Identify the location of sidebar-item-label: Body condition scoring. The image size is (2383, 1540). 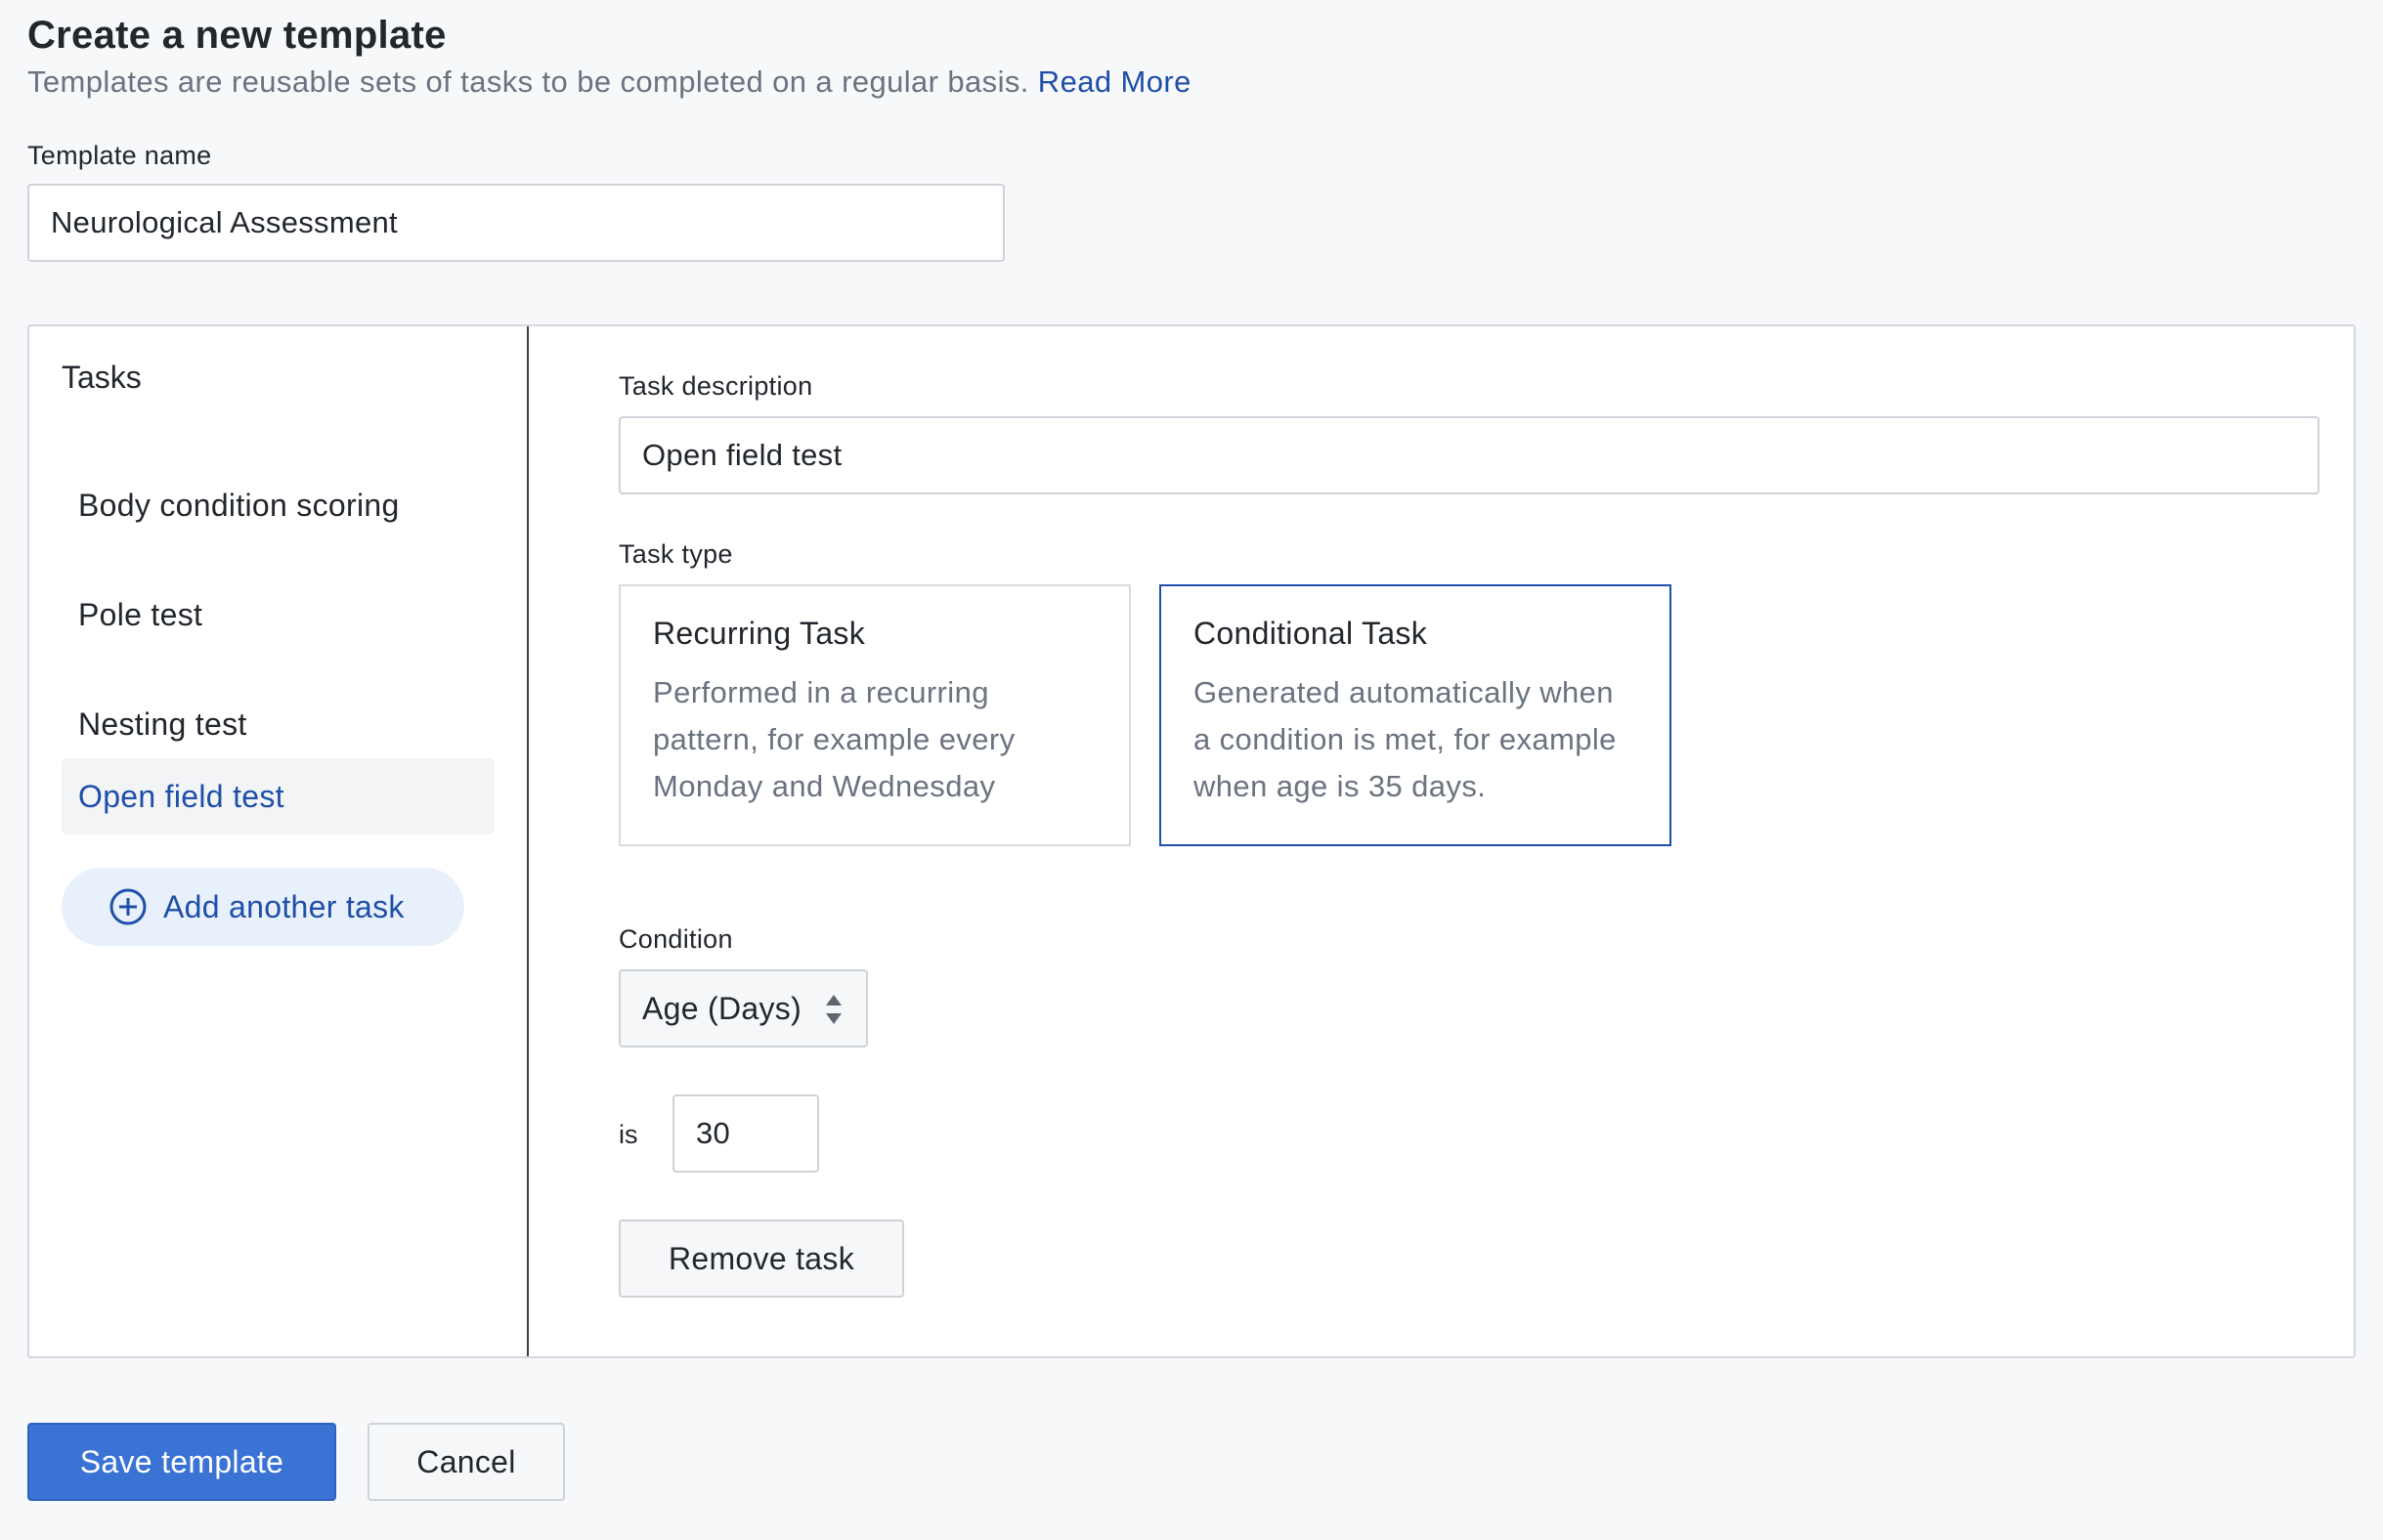
(239, 505).